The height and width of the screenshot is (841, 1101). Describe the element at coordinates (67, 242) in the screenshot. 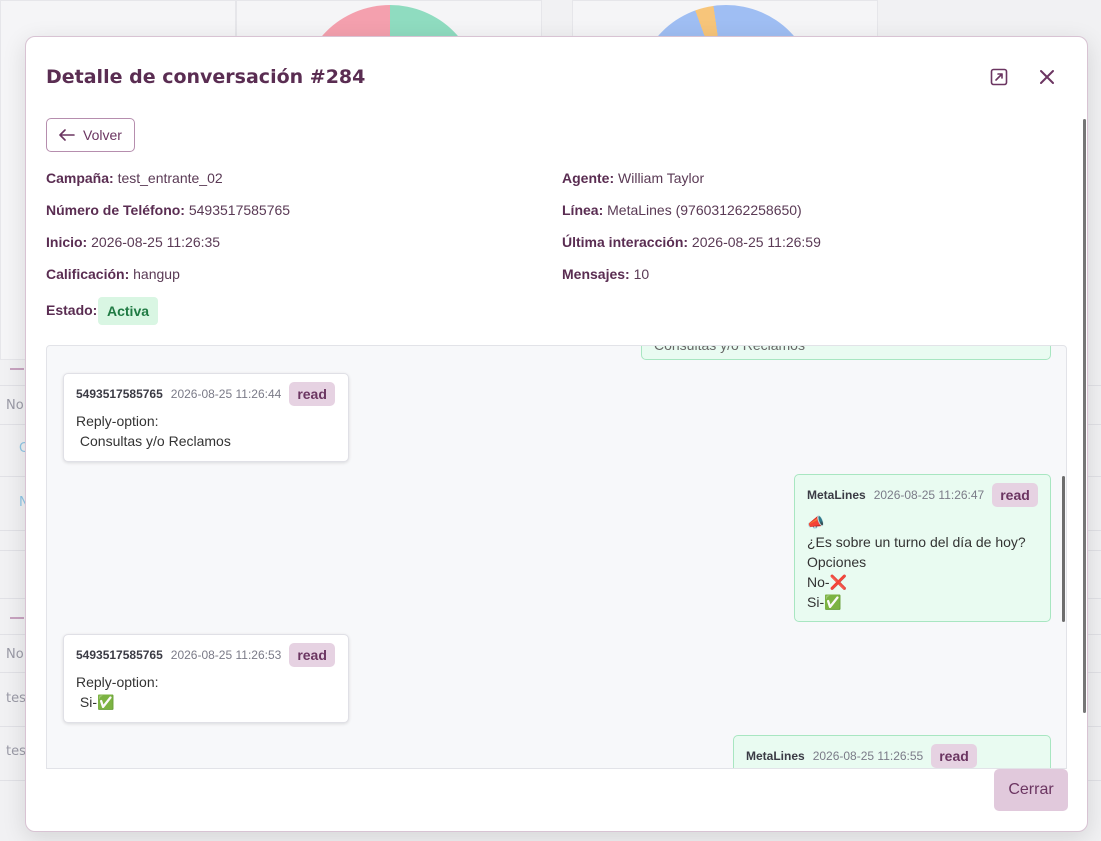

I see `field-label: Inicio:` at that location.